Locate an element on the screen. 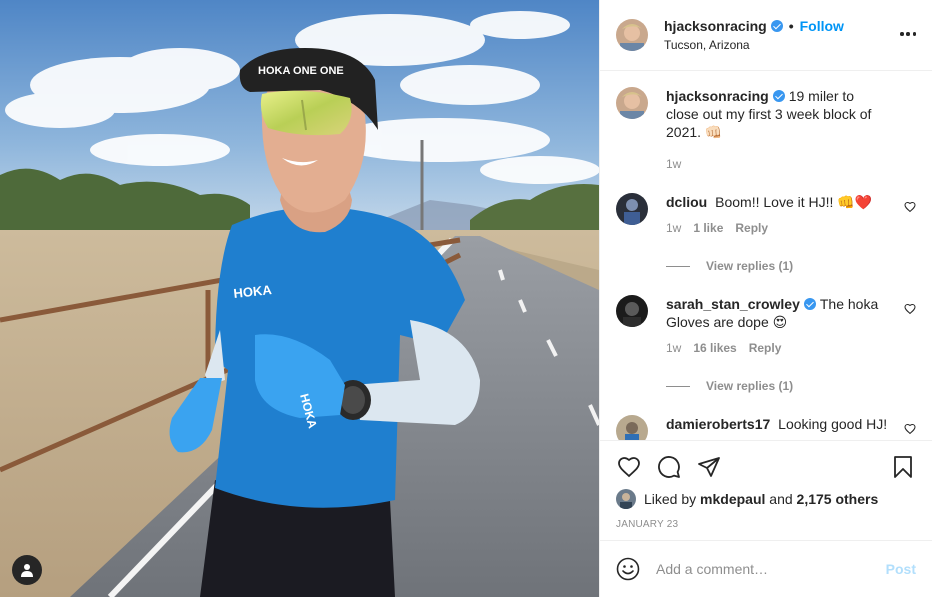 The width and height of the screenshot is (932, 597). post-date: JANUARY 23 is located at coordinates (766, 524).